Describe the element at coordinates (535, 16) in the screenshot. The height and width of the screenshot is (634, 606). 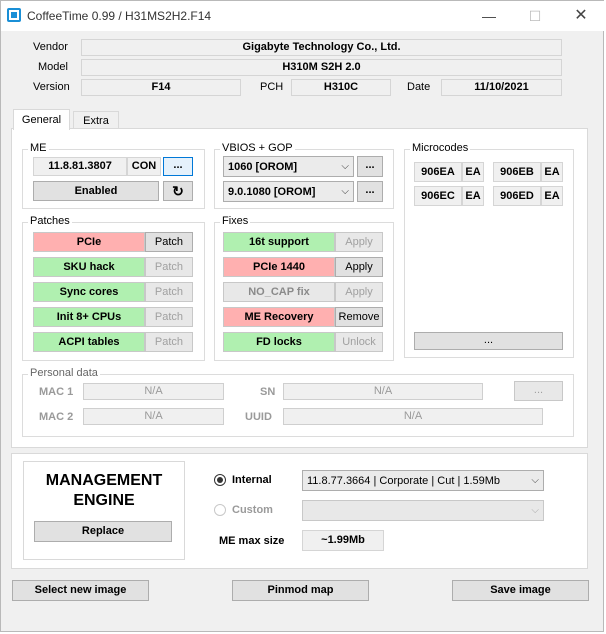
I see `maximize-button: ☐` at that location.